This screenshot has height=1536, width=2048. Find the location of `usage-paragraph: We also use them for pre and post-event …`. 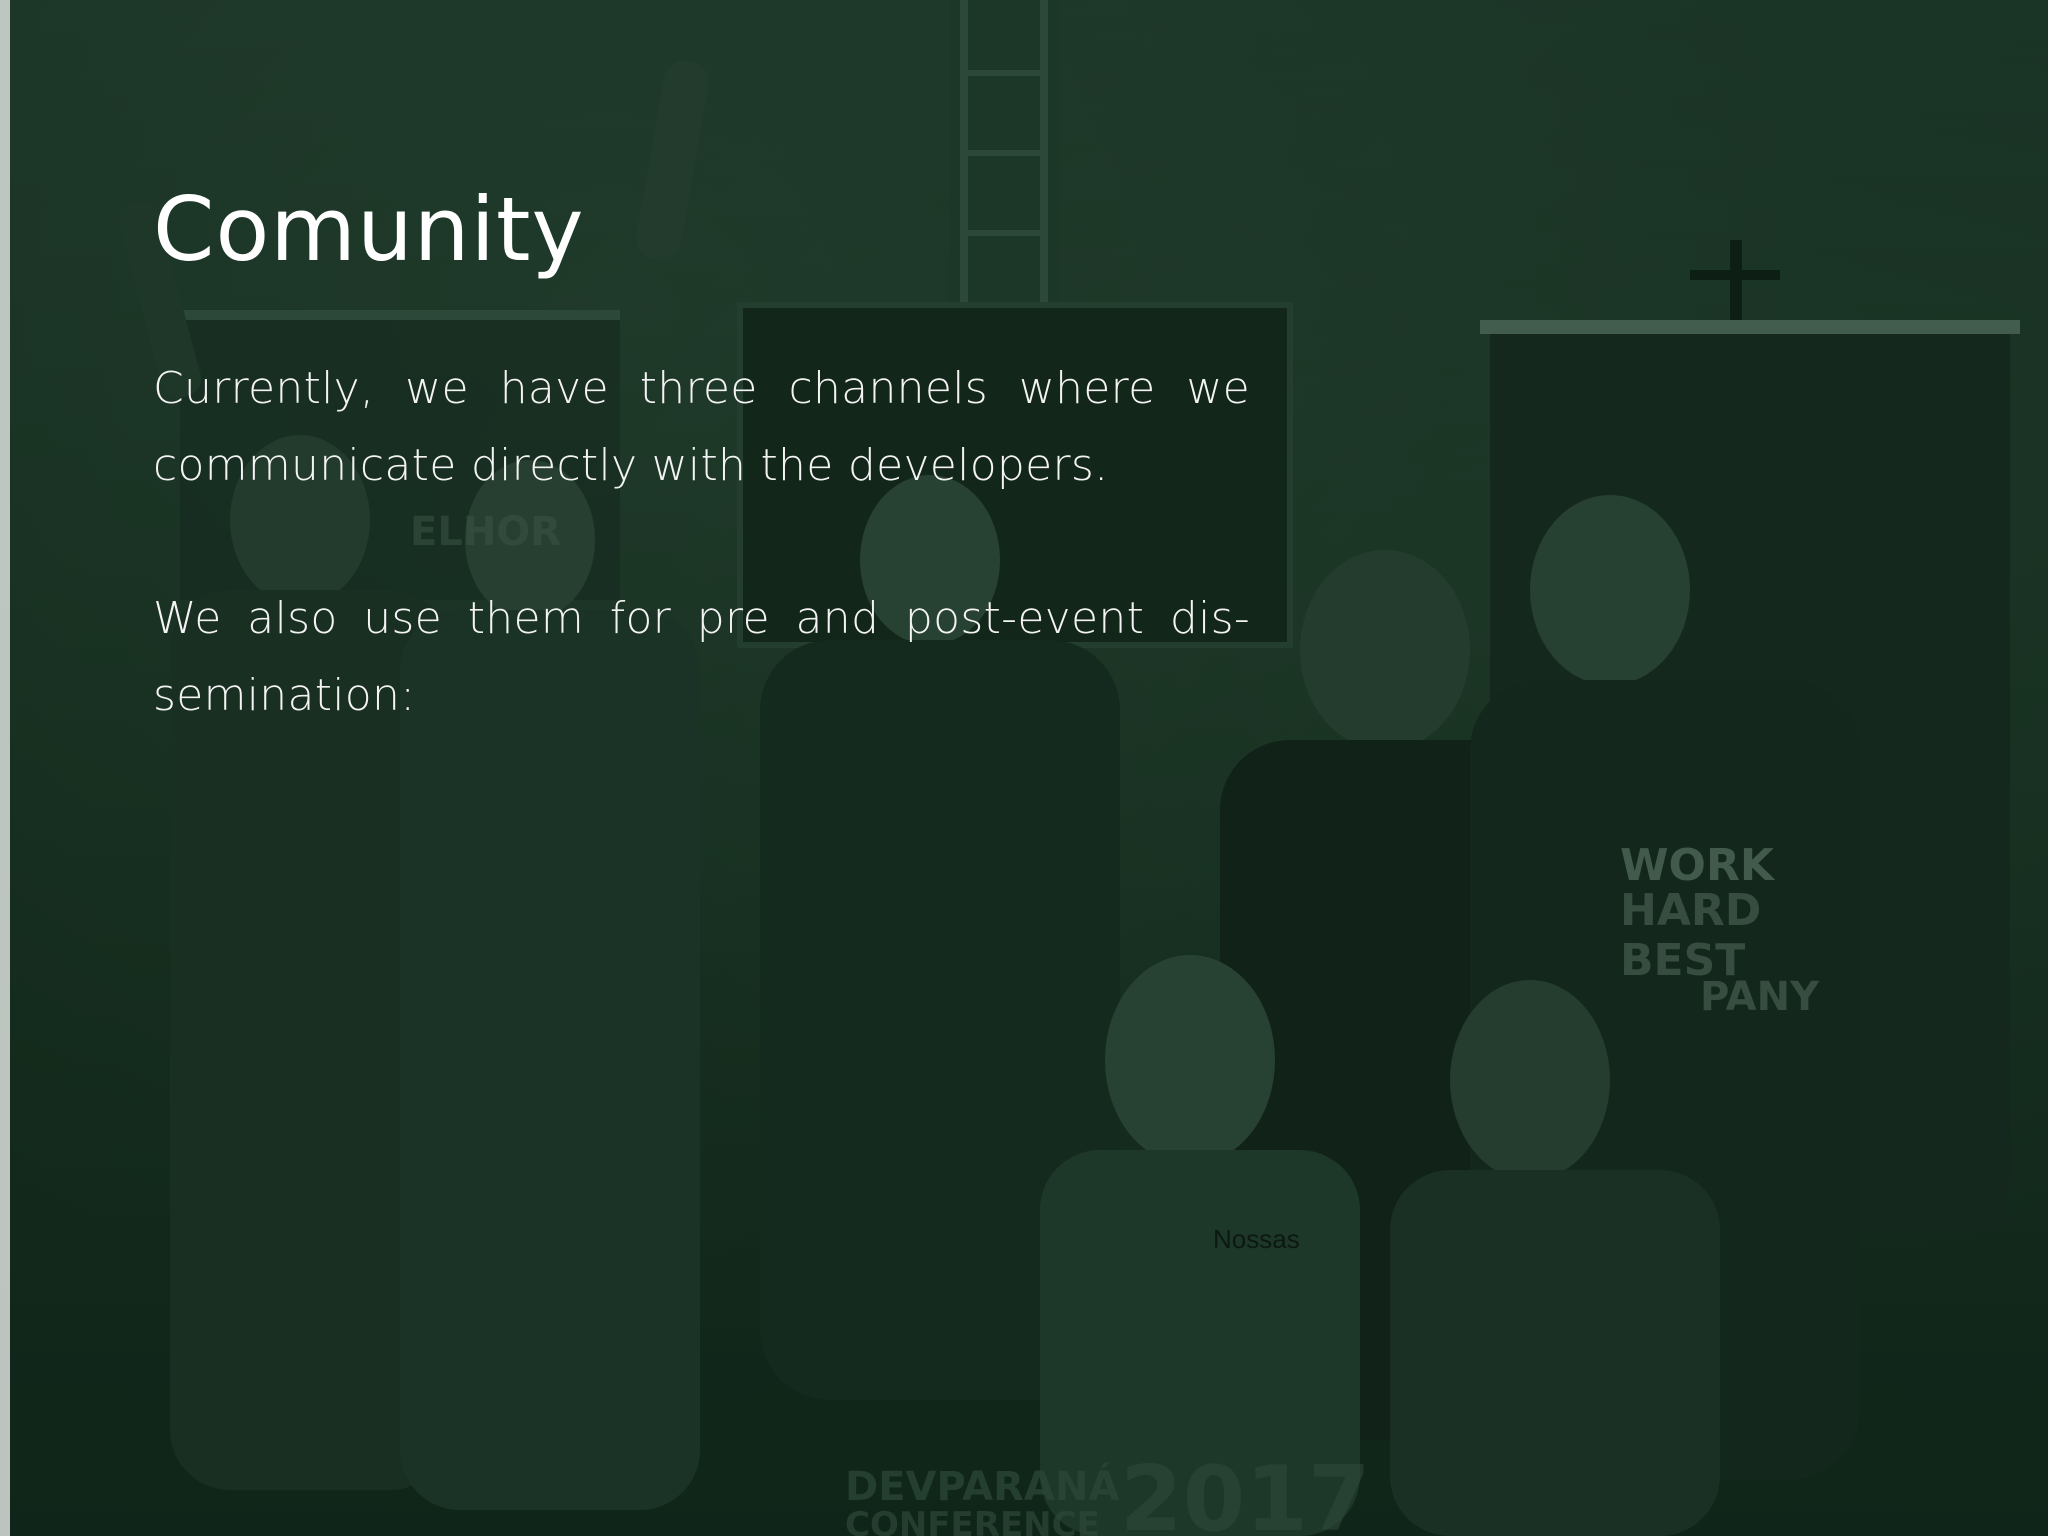

usage-paragraph: We also use them for pre and post-event … is located at coordinates (701, 657).